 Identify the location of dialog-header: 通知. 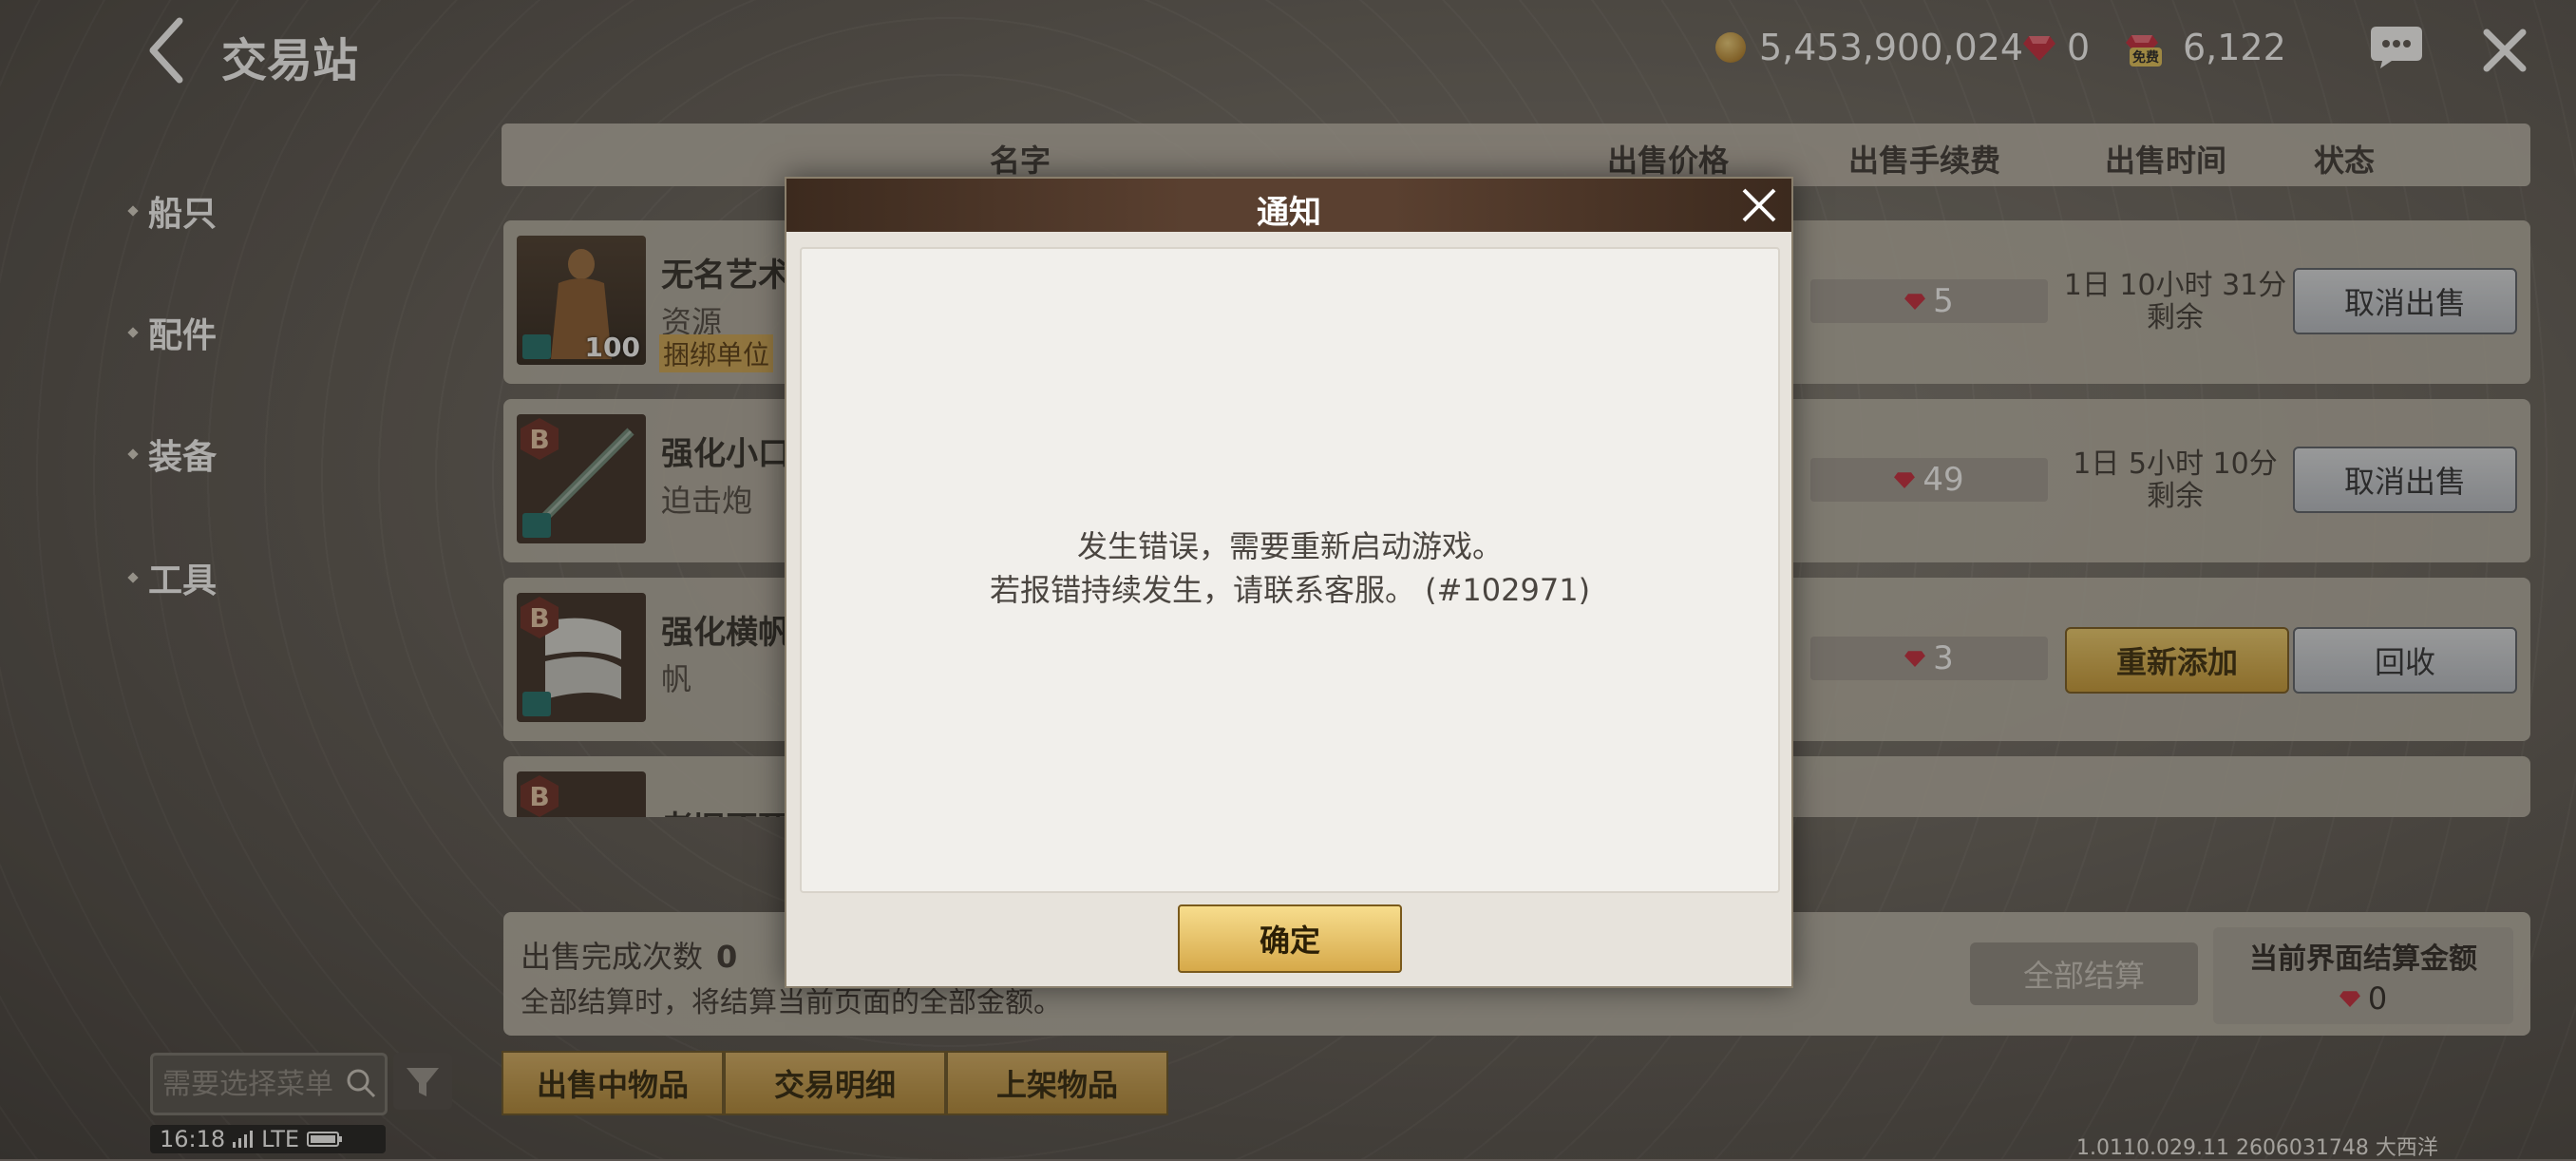
(1288, 205).